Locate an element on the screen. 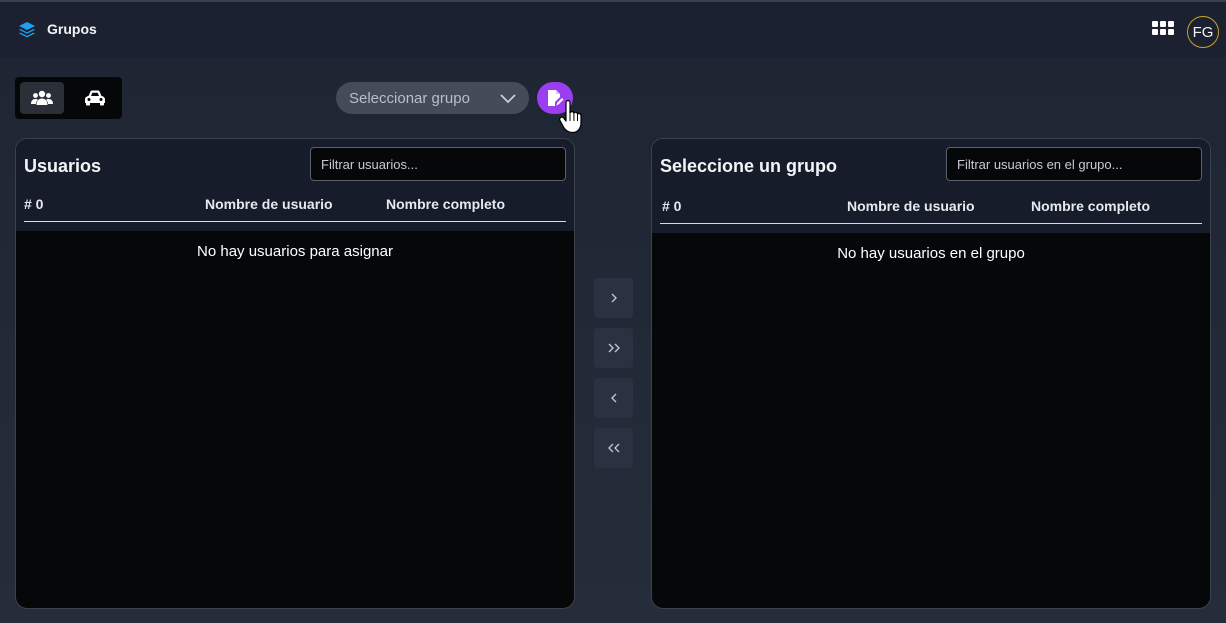  double-chevron-right-icon is located at coordinates (614, 348).